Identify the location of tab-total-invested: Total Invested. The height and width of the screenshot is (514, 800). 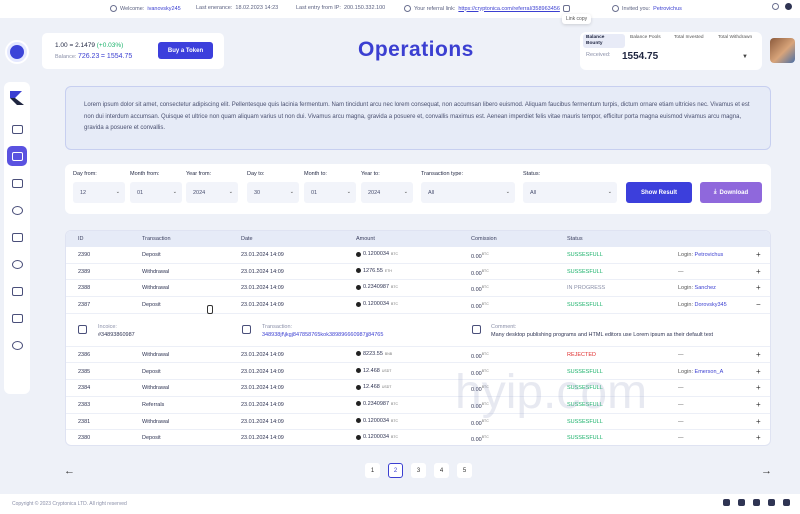
(692, 41).